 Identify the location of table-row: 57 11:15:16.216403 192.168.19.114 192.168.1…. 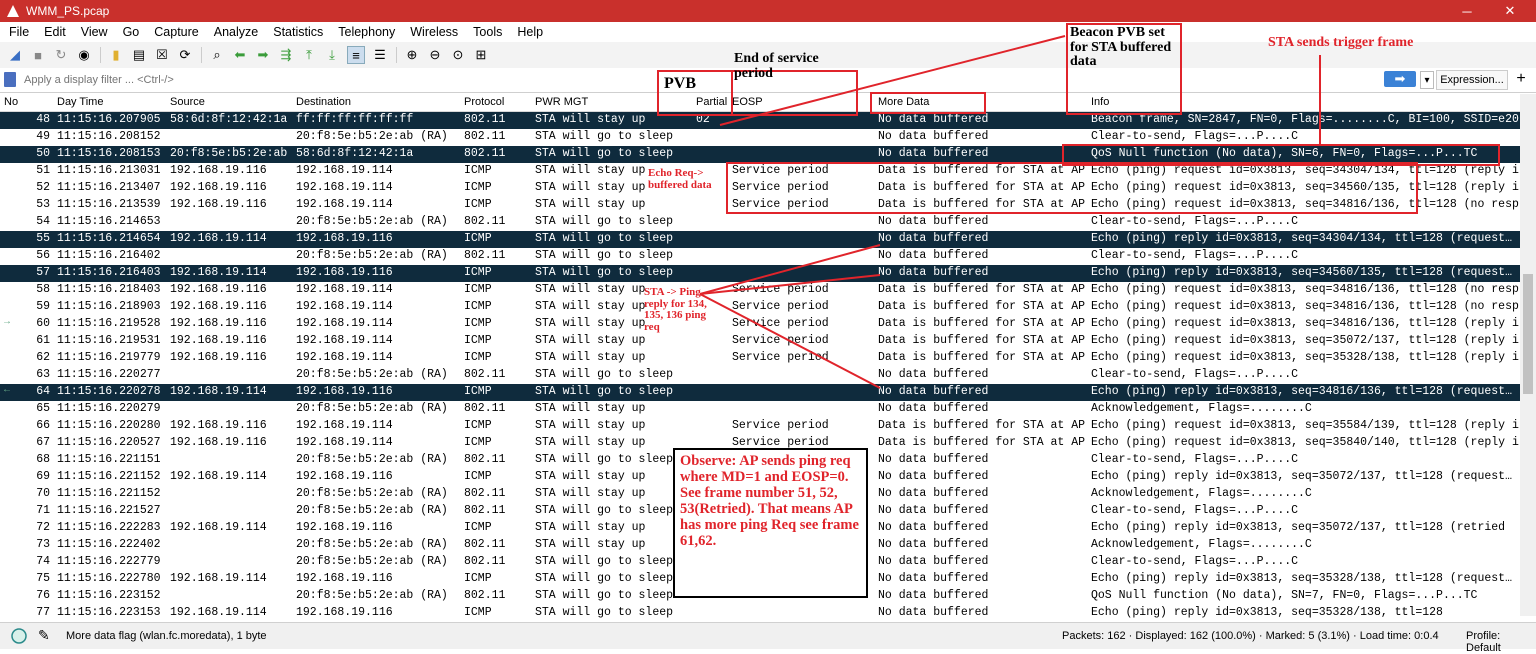
(760, 273).